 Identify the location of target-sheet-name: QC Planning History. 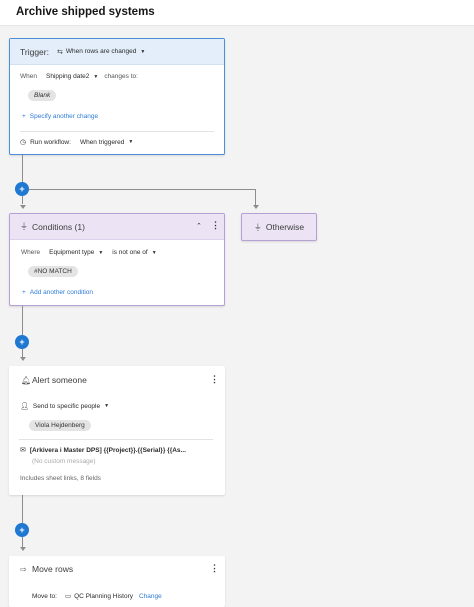
(103, 596).